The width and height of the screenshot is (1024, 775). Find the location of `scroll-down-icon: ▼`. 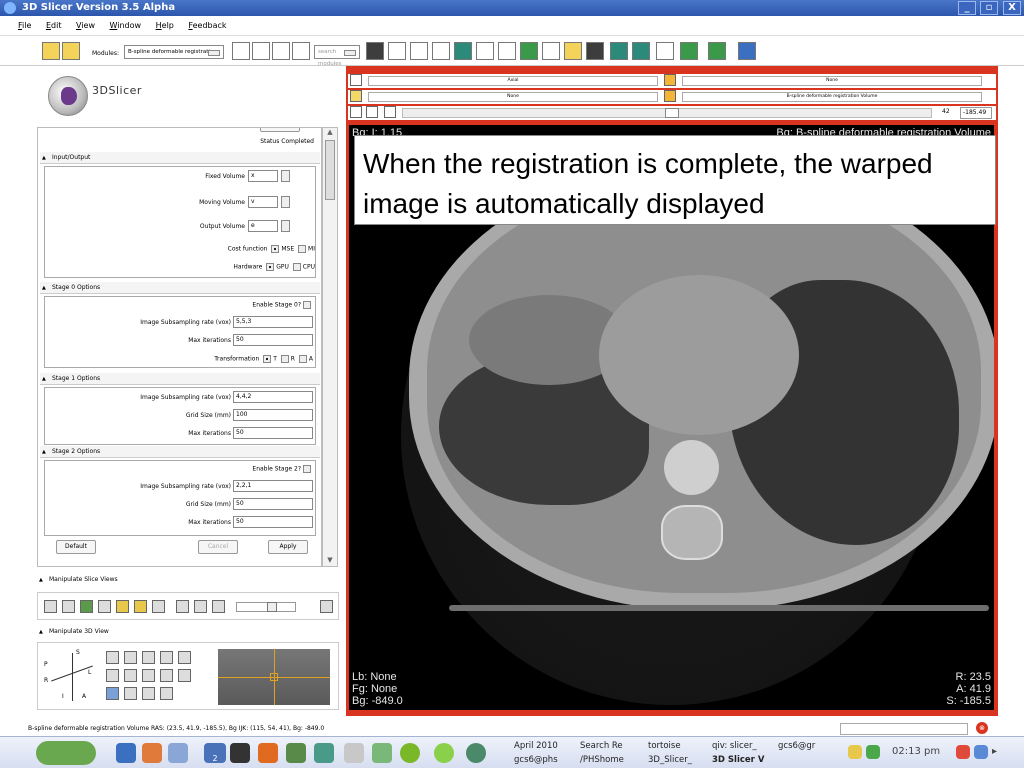

scroll-down-icon: ▼ is located at coordinates (330, 561).